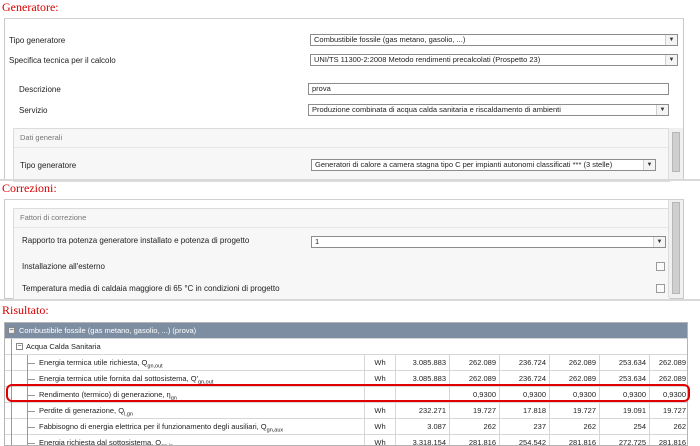 This screenshot has width=700, height=446. Describe the element at coordinates (524, 410) in the screenshot. I see `value-cell: 17.818` at that location.